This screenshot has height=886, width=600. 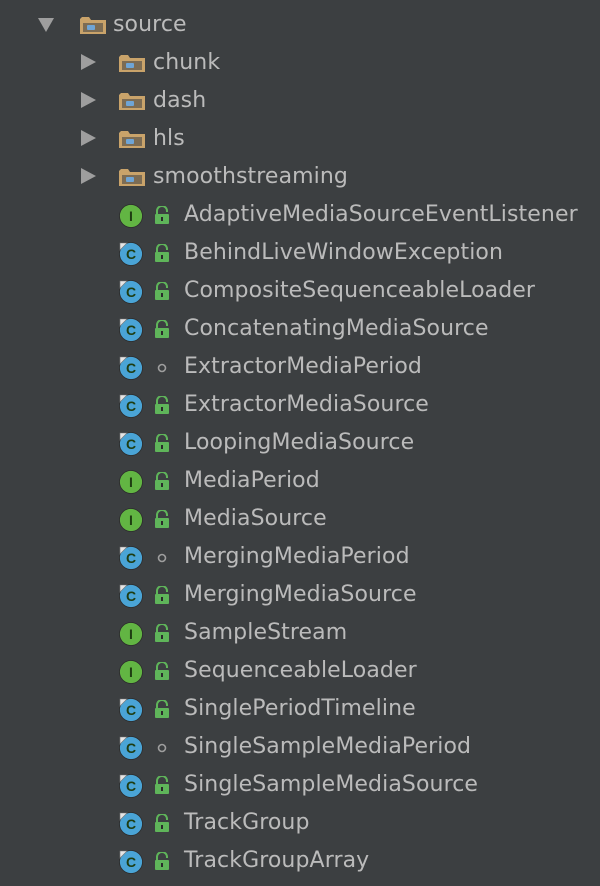 I want to click on tree-row-label: MergingMediaSource, so click(x=300, y=594).